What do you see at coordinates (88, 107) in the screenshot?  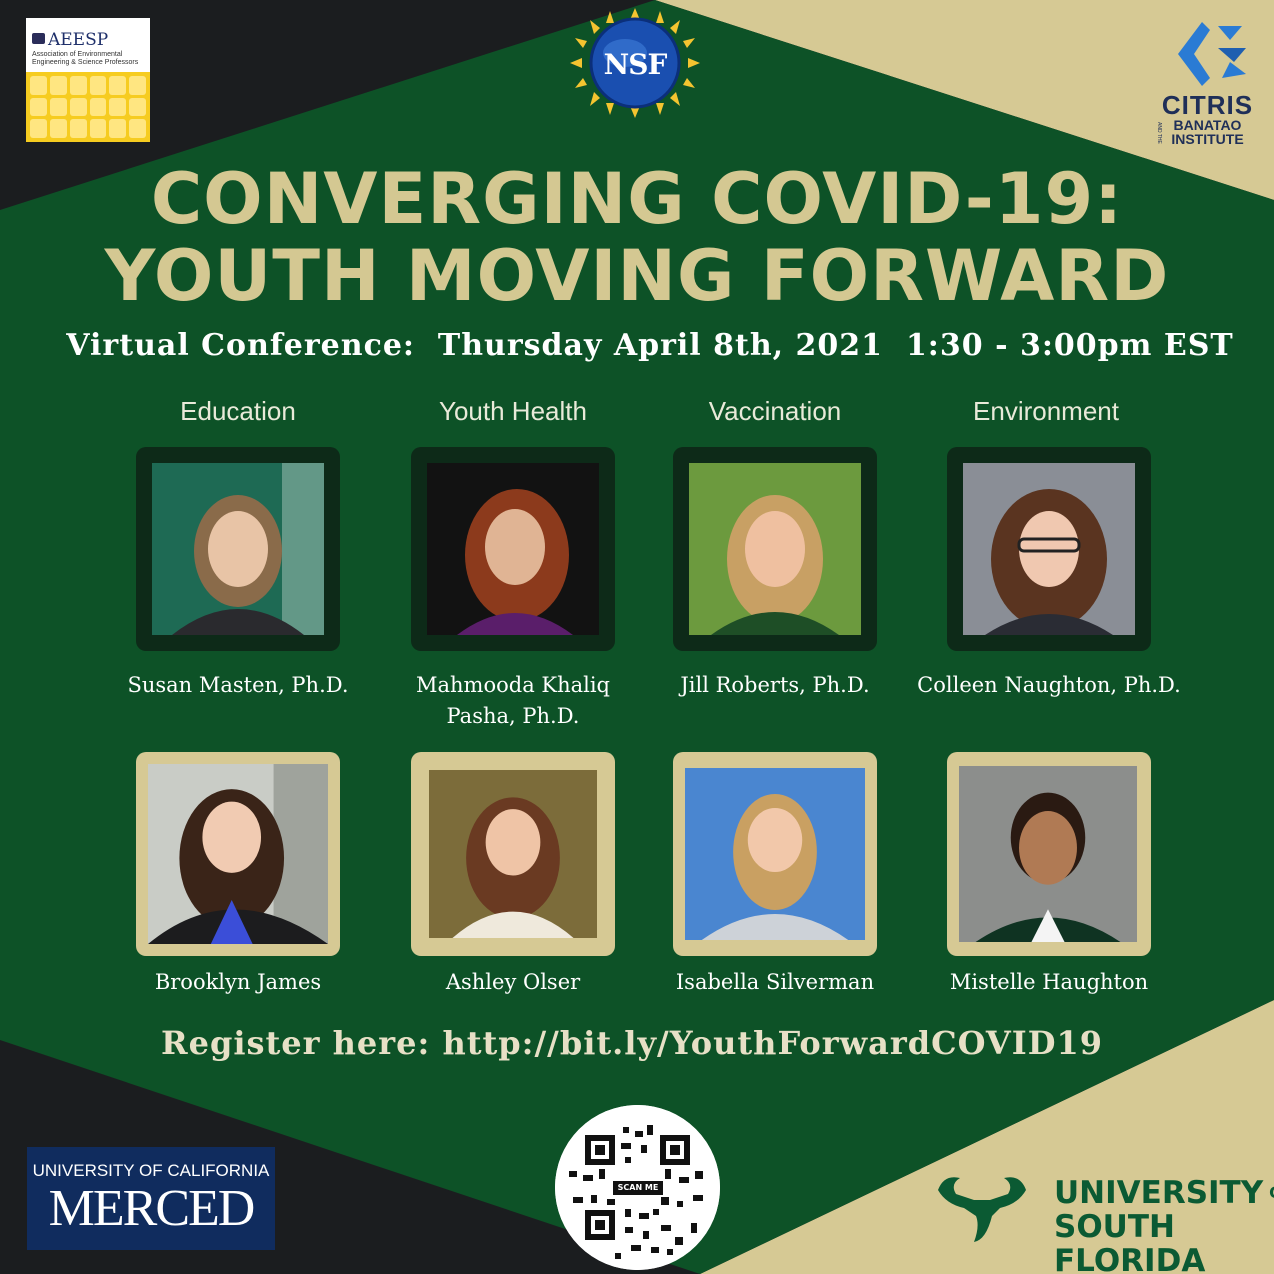 I see `aeesp-grid-icon` at bounding box center [88, 107].